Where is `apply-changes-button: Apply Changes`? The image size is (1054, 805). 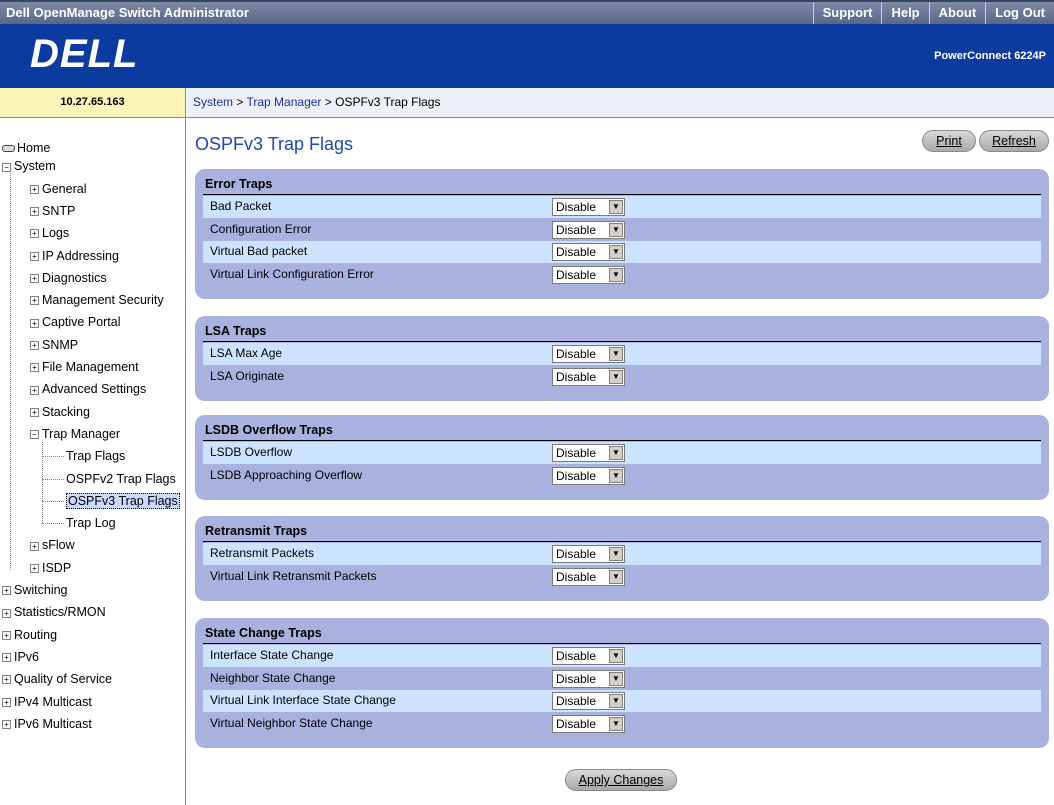 apply-changes-button: Apply Changes is located at coordinates (621, 780).